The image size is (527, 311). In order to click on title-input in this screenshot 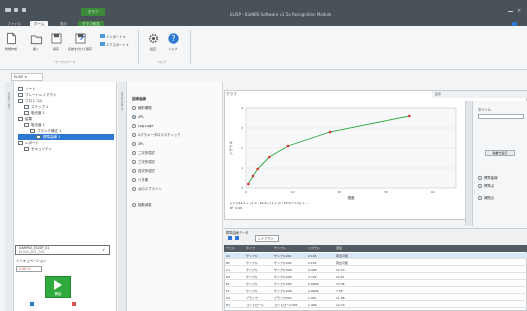, I will do `click(501, 116)`.